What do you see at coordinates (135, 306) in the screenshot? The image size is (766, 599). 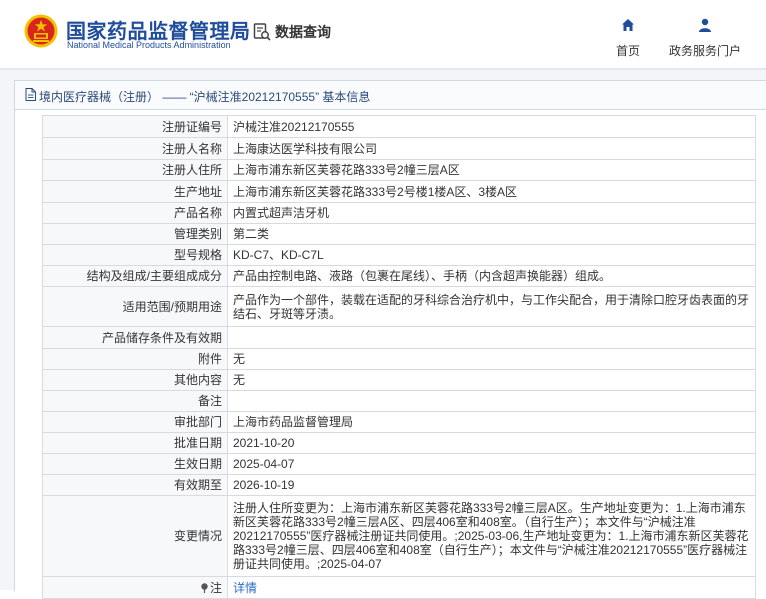 I see `field-label: 适用范围/预期用途` at bounding box center [135, 306].